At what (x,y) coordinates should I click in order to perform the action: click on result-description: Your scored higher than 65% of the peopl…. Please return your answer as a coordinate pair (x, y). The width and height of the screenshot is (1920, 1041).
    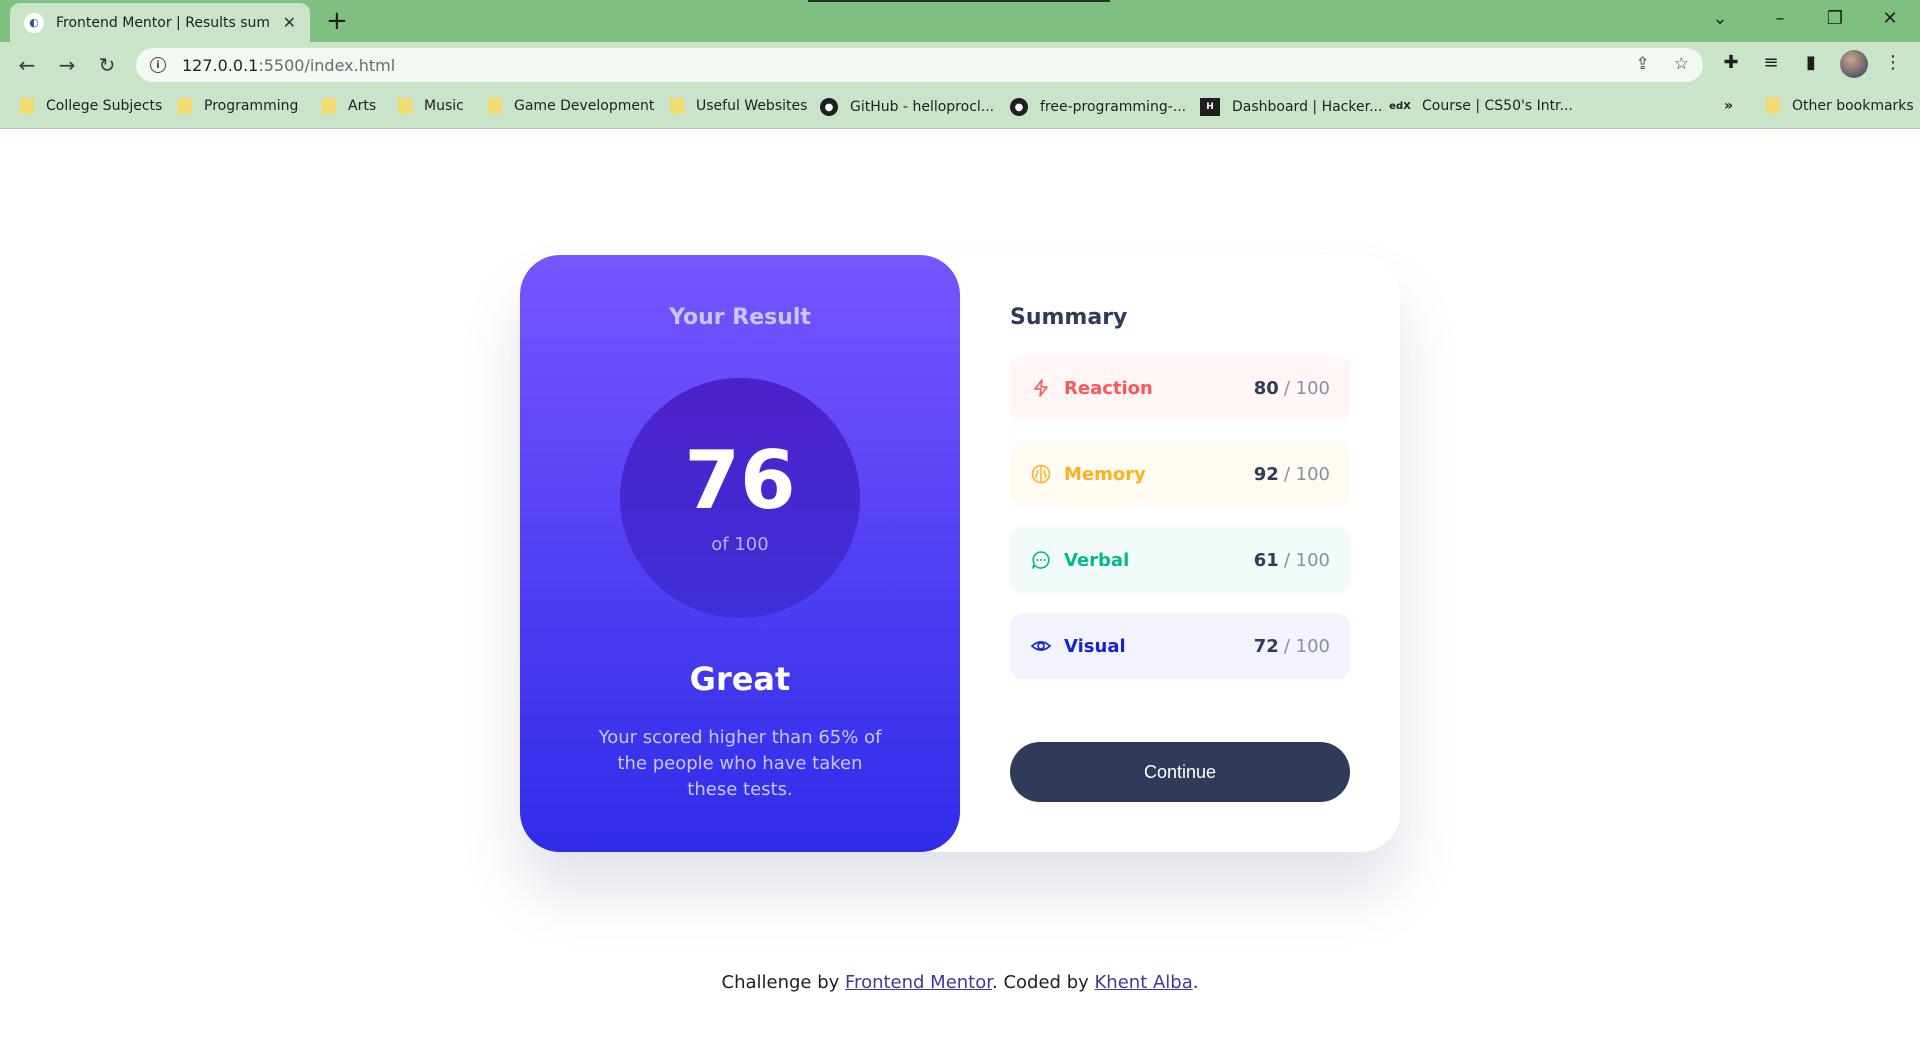
    Looking at the image, I should click on (740, 763).